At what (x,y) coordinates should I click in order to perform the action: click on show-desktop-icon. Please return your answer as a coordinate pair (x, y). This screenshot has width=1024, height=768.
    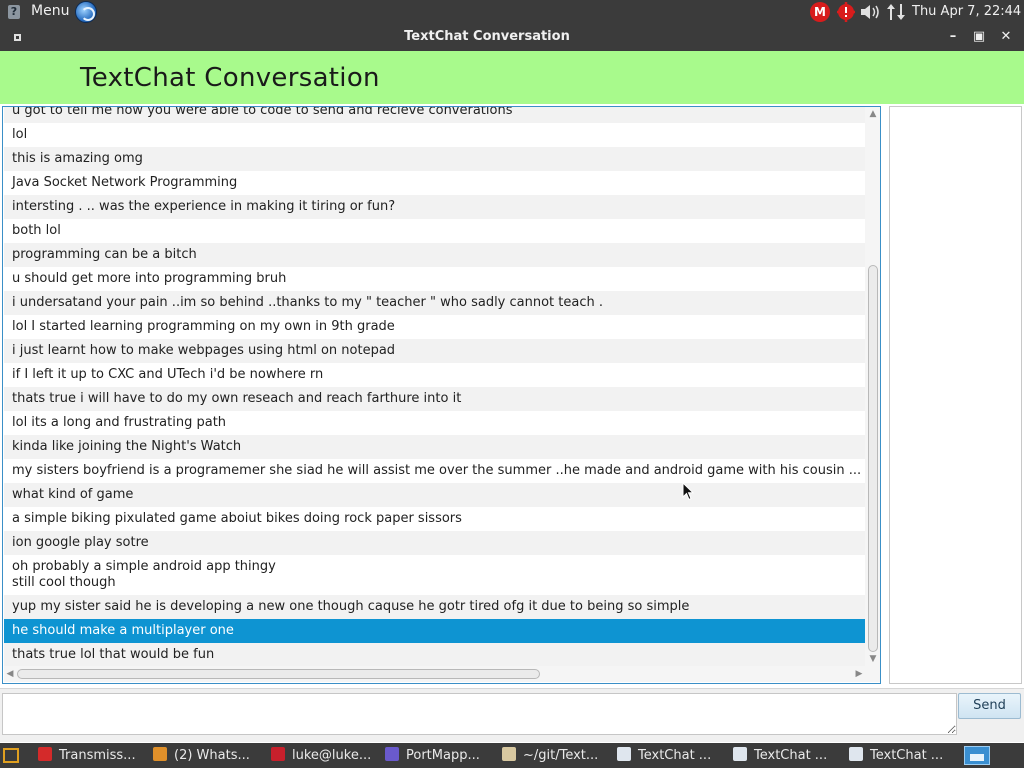
    Looking at the image, I should click on (977, 755).